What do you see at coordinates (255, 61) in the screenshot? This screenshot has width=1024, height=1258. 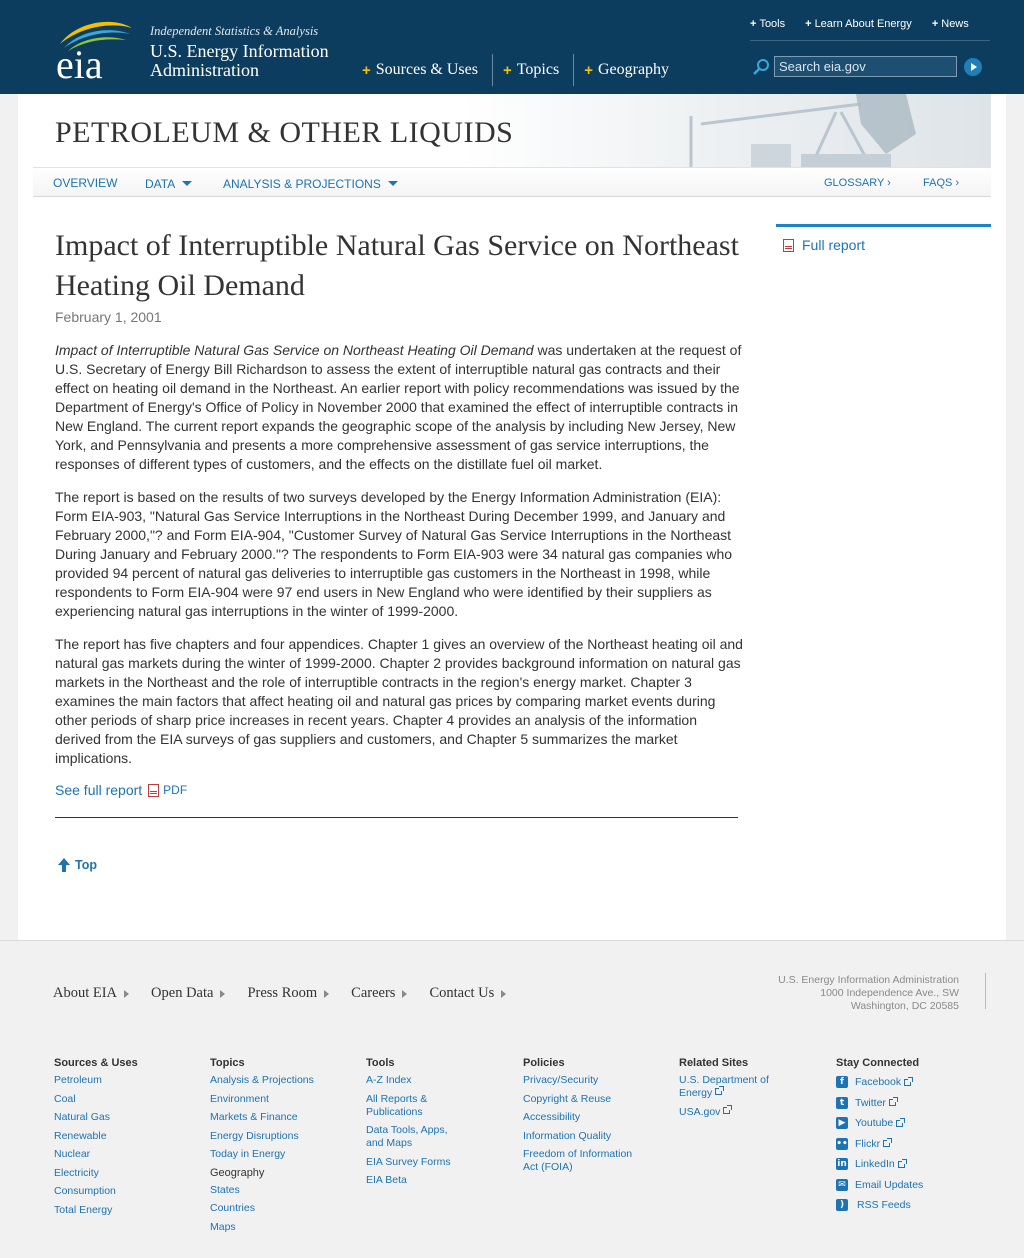 I see `site-org-name: U.S. Energy Information Administration` at bounding box center [255, 61].